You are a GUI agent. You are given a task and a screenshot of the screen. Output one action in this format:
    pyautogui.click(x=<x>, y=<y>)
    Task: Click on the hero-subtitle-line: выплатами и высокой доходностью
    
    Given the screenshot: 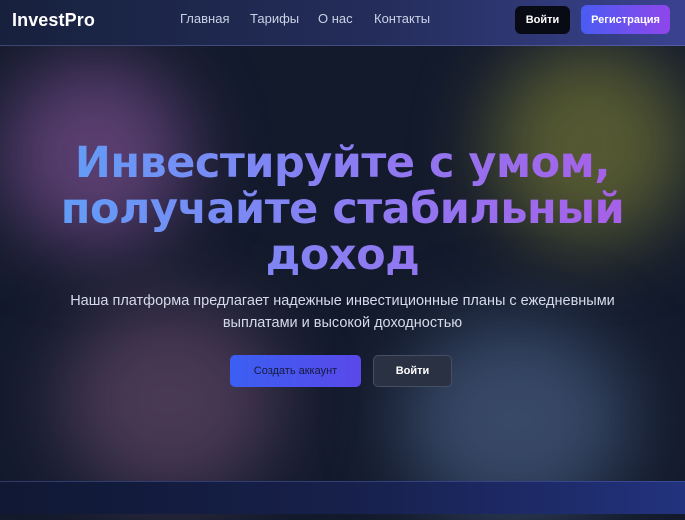 What is the action you would take?
    pyautogui.click(x=342, y=323)
    